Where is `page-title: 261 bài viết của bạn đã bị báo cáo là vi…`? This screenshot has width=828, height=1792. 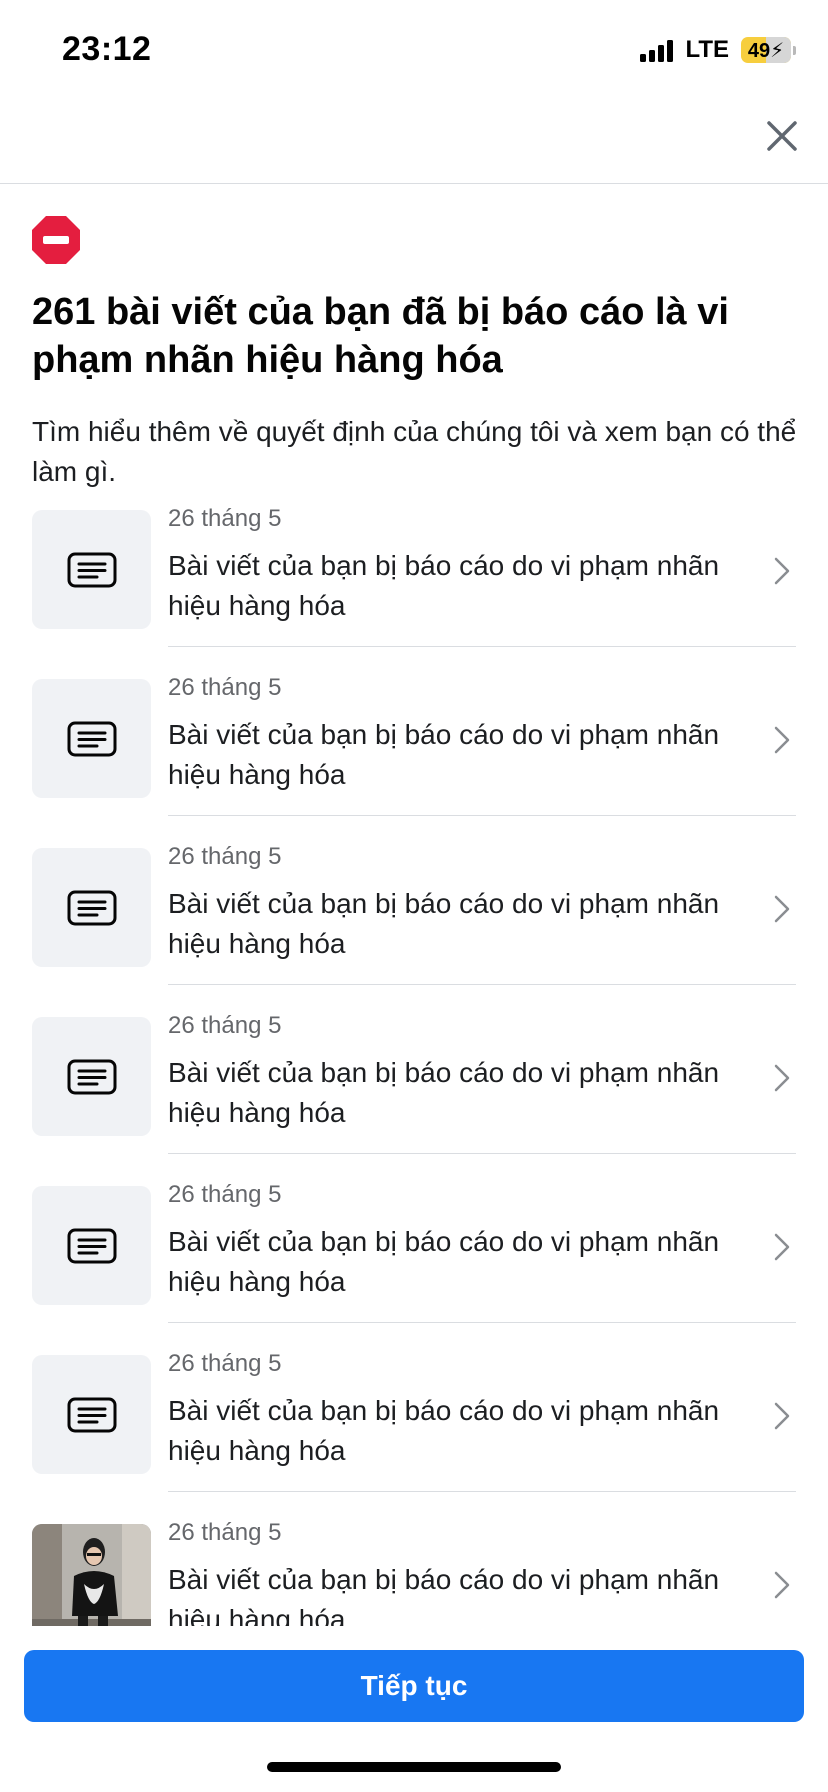 page-title: 261 bài viết của bạn đã bị báo cáo là vi… is located at coordinates (380, 336).